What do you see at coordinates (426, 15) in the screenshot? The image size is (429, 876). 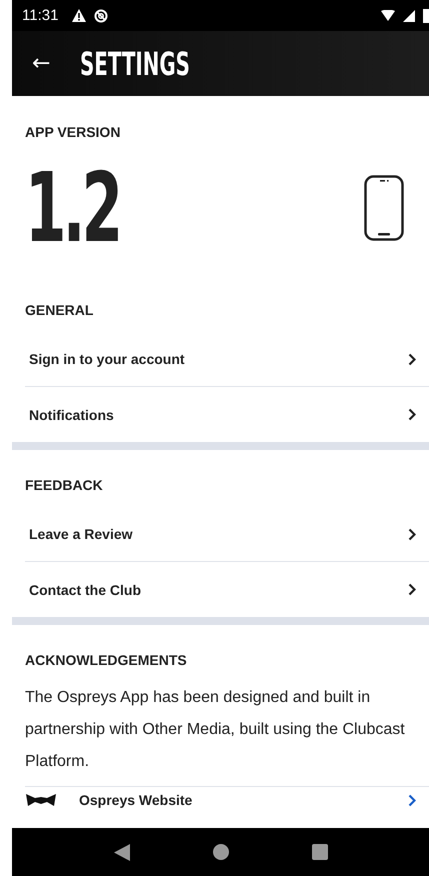 I see `battery-icon` at bounding box center [426, 15].